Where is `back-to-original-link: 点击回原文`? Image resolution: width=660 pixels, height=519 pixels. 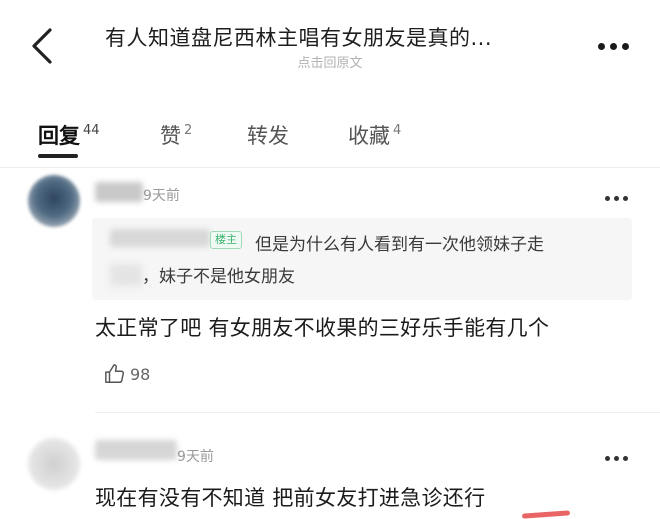
back-to-original-link: 点击回原文 is located at coordinates (330, 61).